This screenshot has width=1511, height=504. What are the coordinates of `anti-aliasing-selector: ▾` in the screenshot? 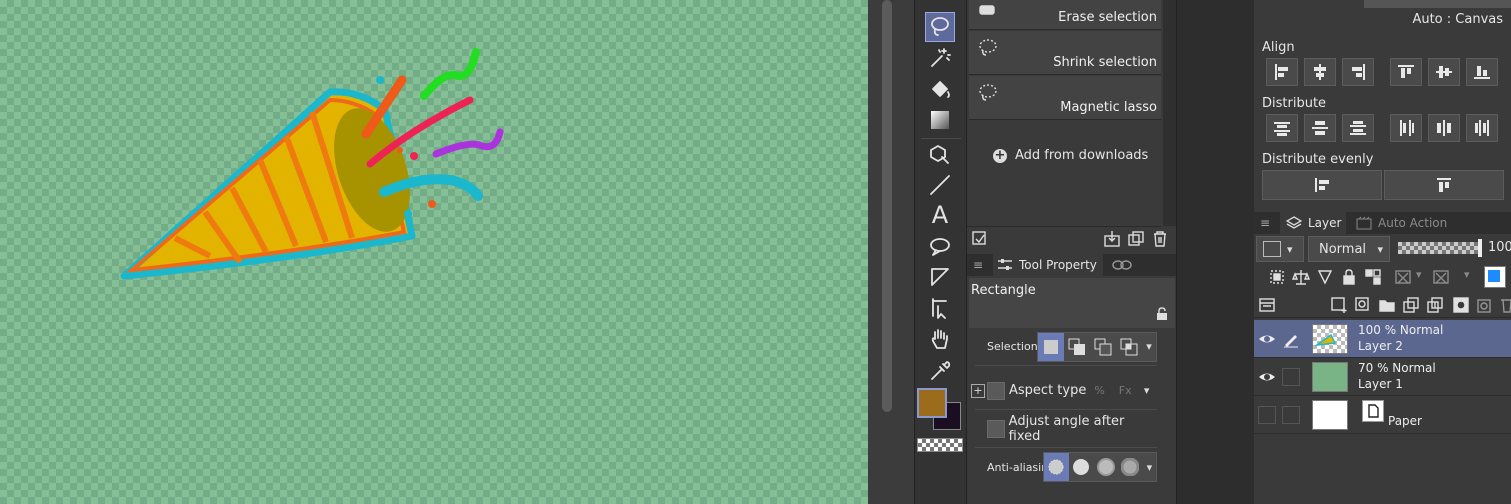 It's located at (1100, 467).